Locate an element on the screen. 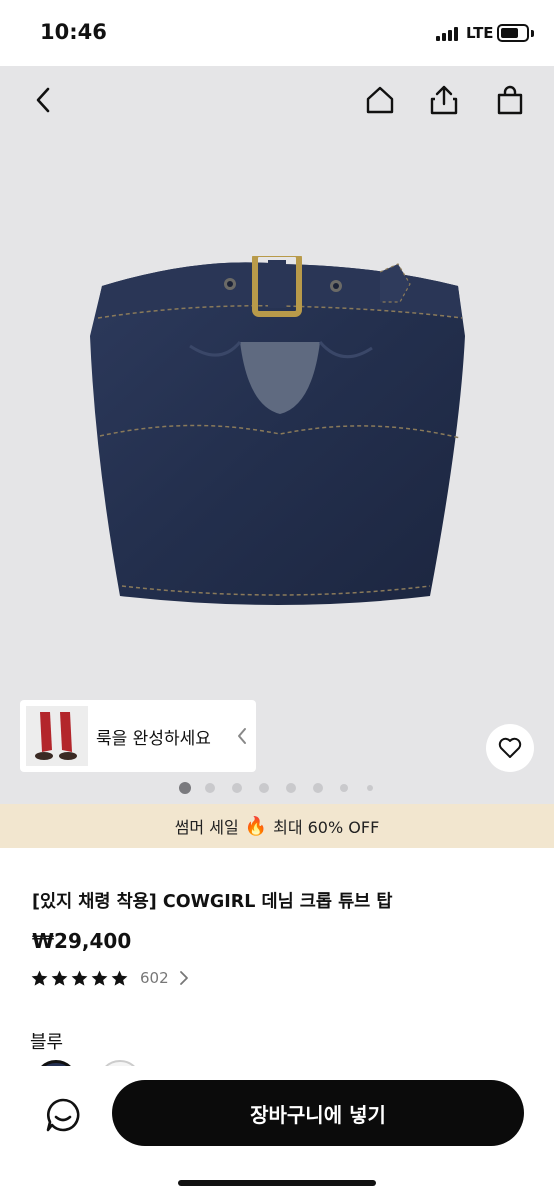 The width and height of the screenshot is (554, 1200). wishlist-button is located at coordinates (510, 748).